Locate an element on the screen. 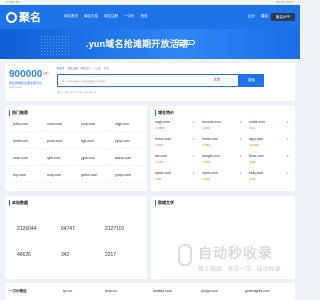 The height and width of the screenshot is (300, 320). hot-domain: ztgjt.com is located at coordinates (122, 124).